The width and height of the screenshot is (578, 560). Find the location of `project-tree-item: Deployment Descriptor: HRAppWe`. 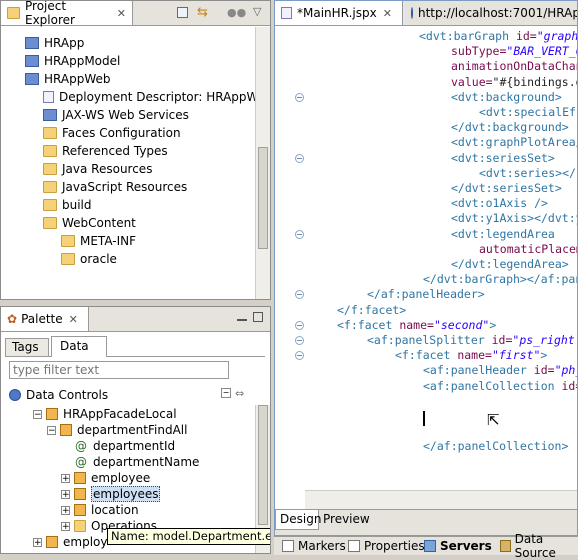

project-tree-item: Deployment Descriptor: HRAppWe is located at coordinates (154, 97).